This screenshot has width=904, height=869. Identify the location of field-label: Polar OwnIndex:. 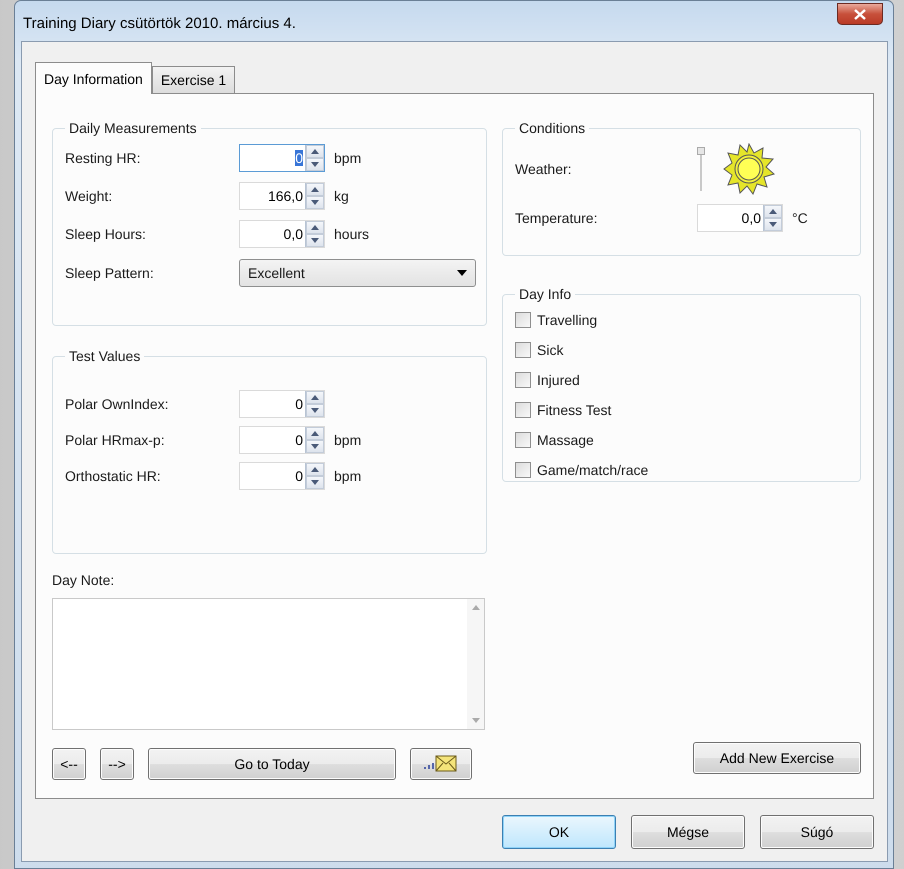
(117, 404).